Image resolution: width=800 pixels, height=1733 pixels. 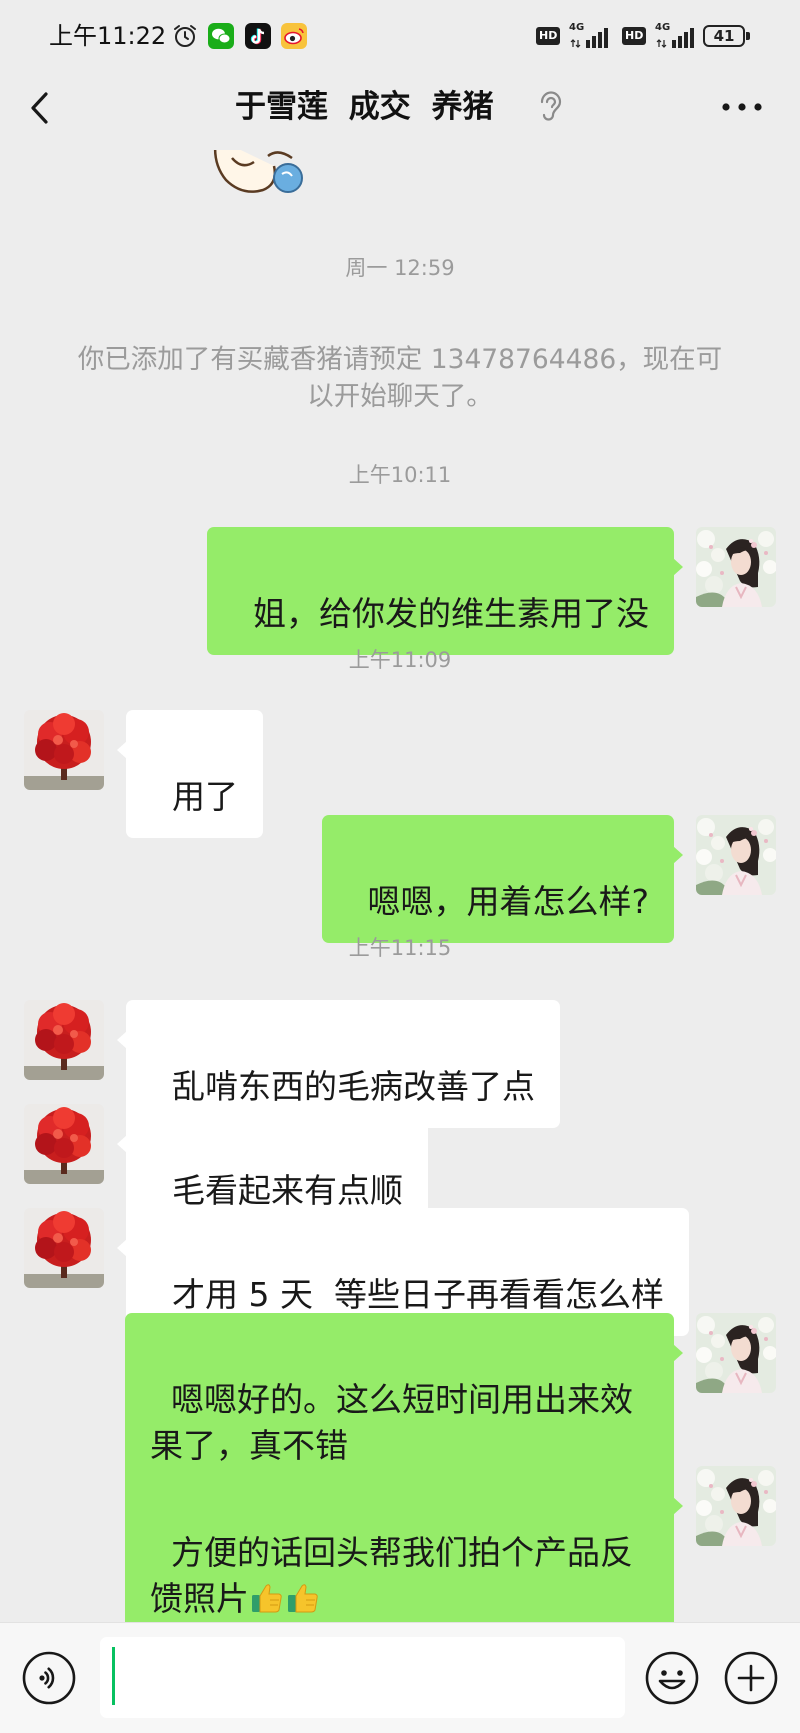 What do you see at coordinates (287, 1190) in the screenshot?
I see `message-text: 毛看起来有点顺` at bounding box center [287, 1190].